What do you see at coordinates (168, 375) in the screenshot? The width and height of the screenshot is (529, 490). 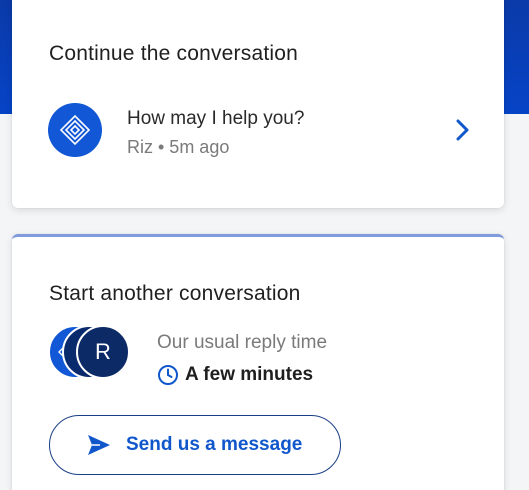 I see `clock-icon` at bounding box center [168, 375].